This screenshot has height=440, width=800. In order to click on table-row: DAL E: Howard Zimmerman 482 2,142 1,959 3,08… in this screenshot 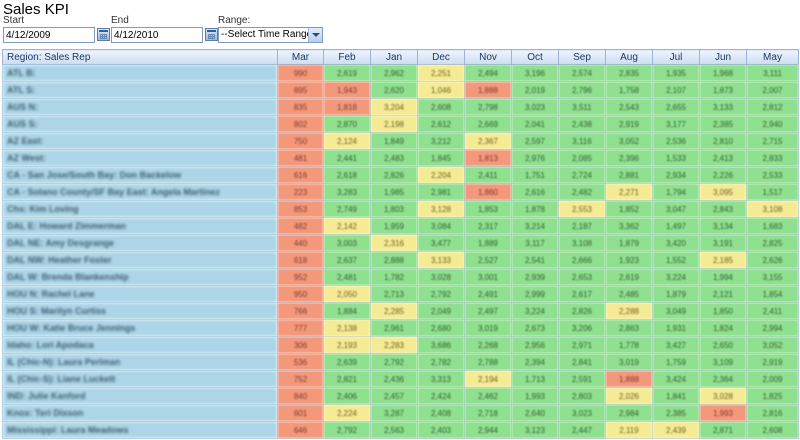, I will do `click(400, 226)`.